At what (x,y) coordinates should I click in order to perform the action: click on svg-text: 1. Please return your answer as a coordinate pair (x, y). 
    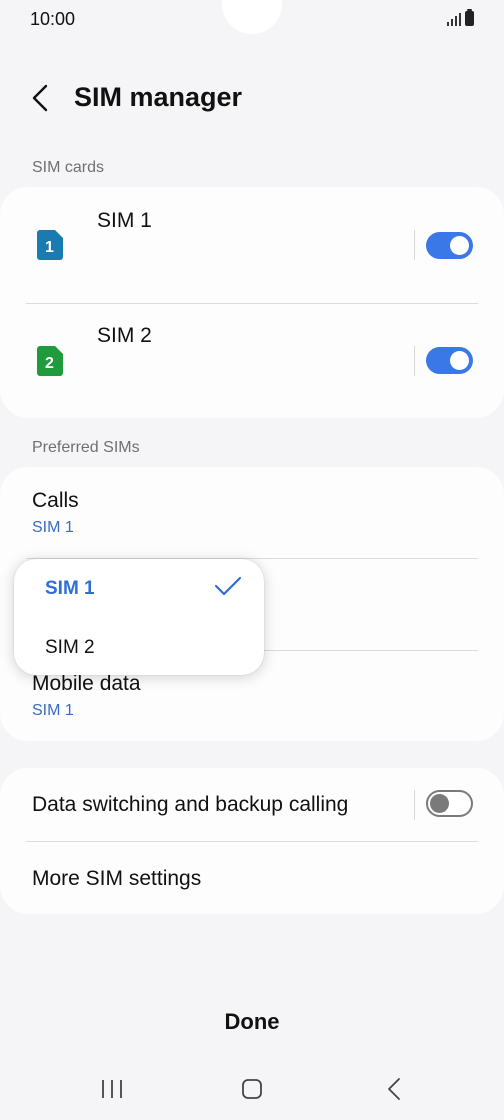
    Looking at the image, I should click on (49, 247).